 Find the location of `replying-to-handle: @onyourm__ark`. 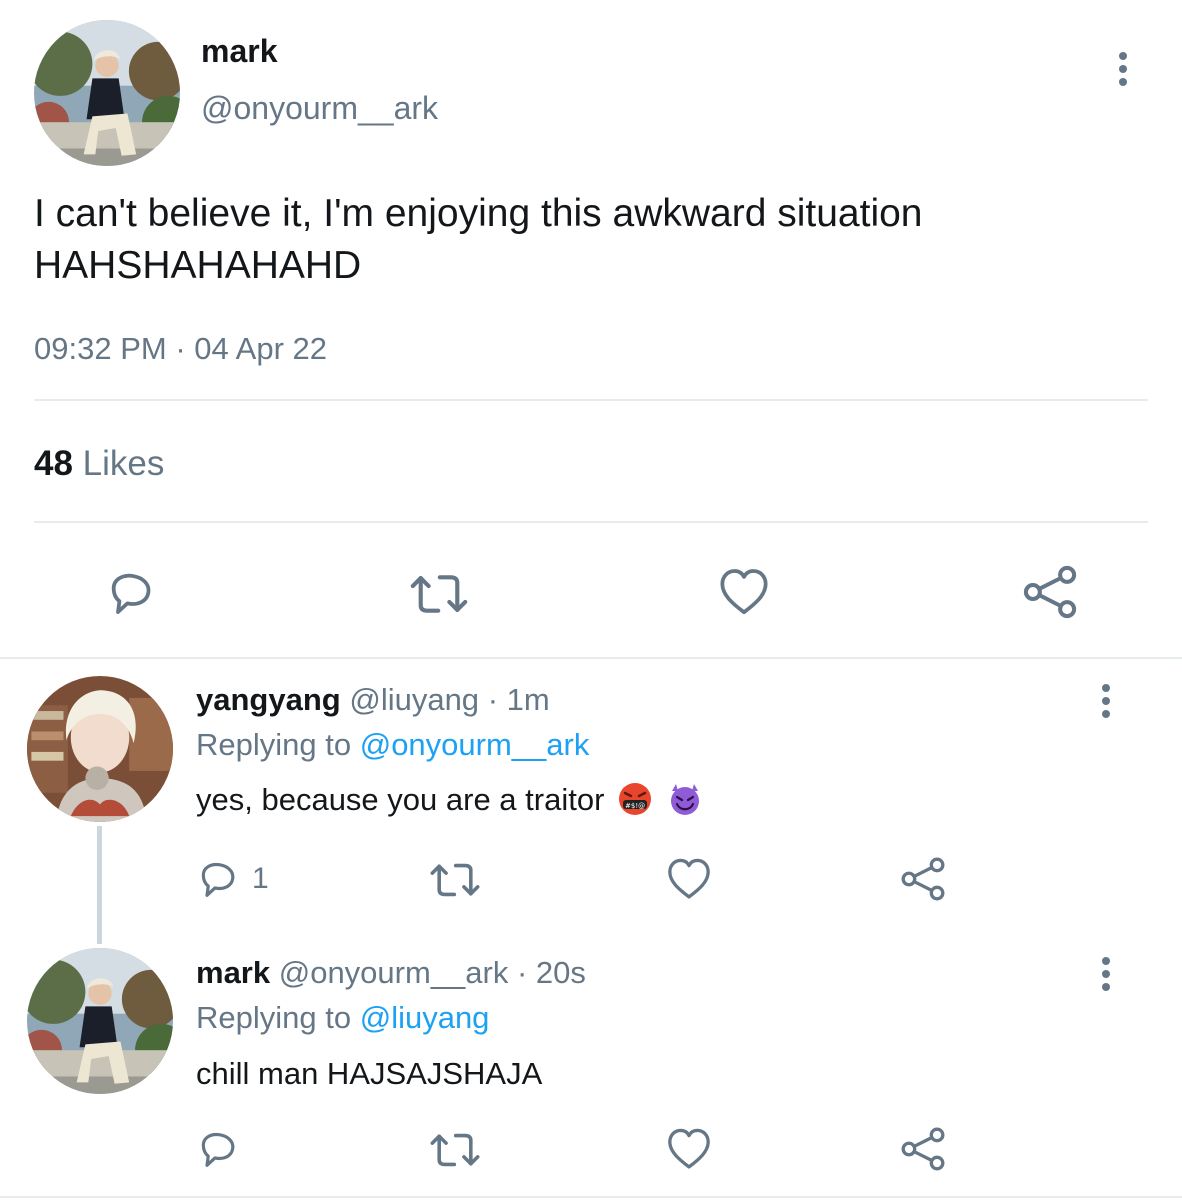

replying-to-handle: @onyourm__ark is located at coordinates (475, 744).